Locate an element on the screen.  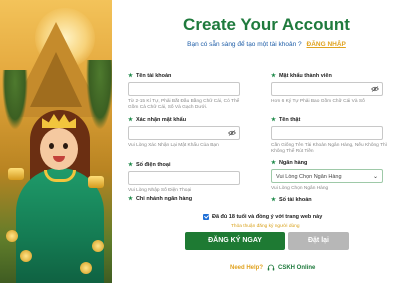
headset-icon is located at coordinates (271, 268).